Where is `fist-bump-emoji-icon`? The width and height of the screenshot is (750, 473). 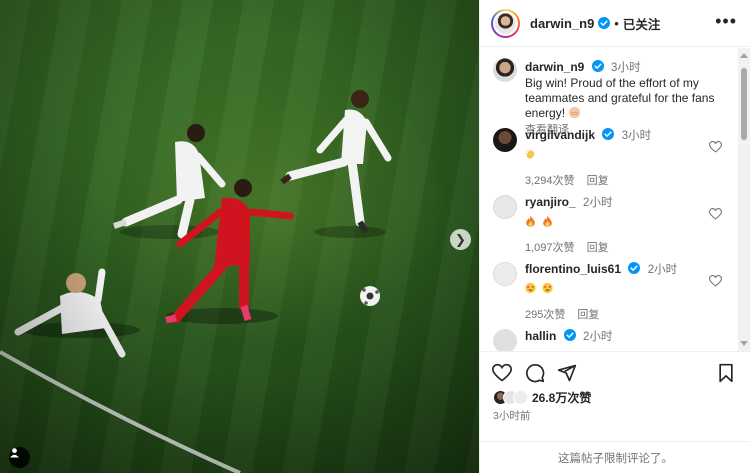
fist-bump-emoji-icon is located at coordinates (575, 112).